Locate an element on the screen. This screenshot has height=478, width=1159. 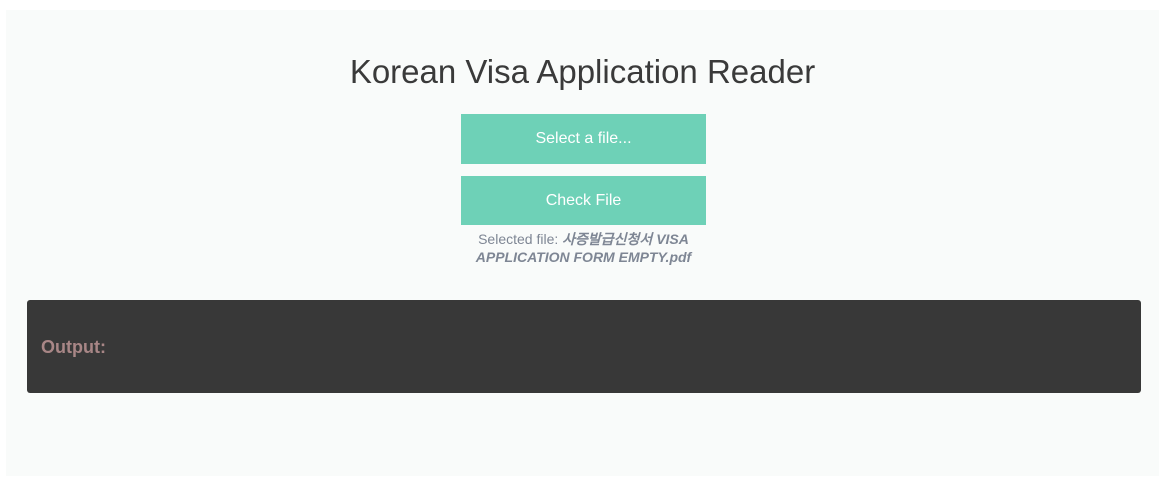
page-title: Korean Visa Application Reader is located at coordinates (582, 71).